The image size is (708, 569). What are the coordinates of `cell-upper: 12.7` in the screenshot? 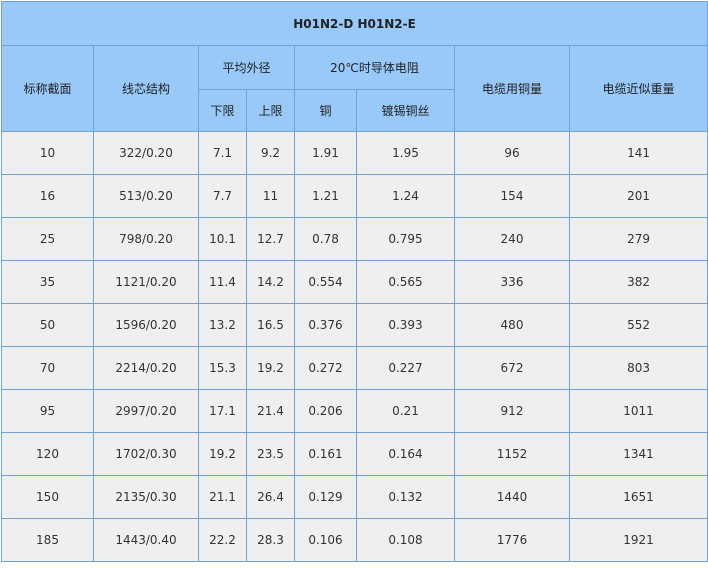 It's located at (270, 239).